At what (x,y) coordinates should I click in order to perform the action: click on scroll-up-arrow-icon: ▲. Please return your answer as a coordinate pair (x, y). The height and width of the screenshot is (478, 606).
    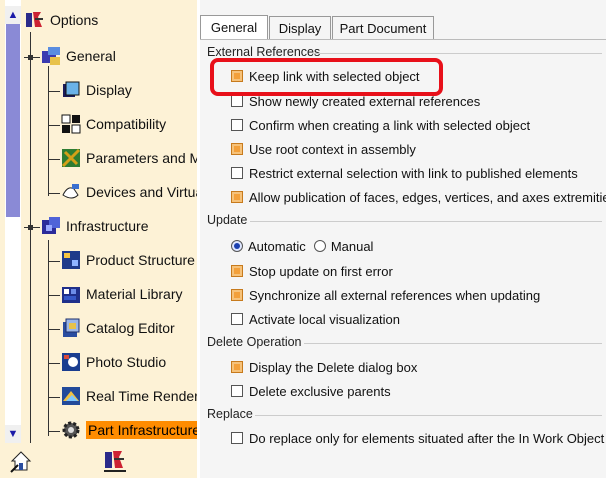
    Looking at the image, I should click on (13, 15).